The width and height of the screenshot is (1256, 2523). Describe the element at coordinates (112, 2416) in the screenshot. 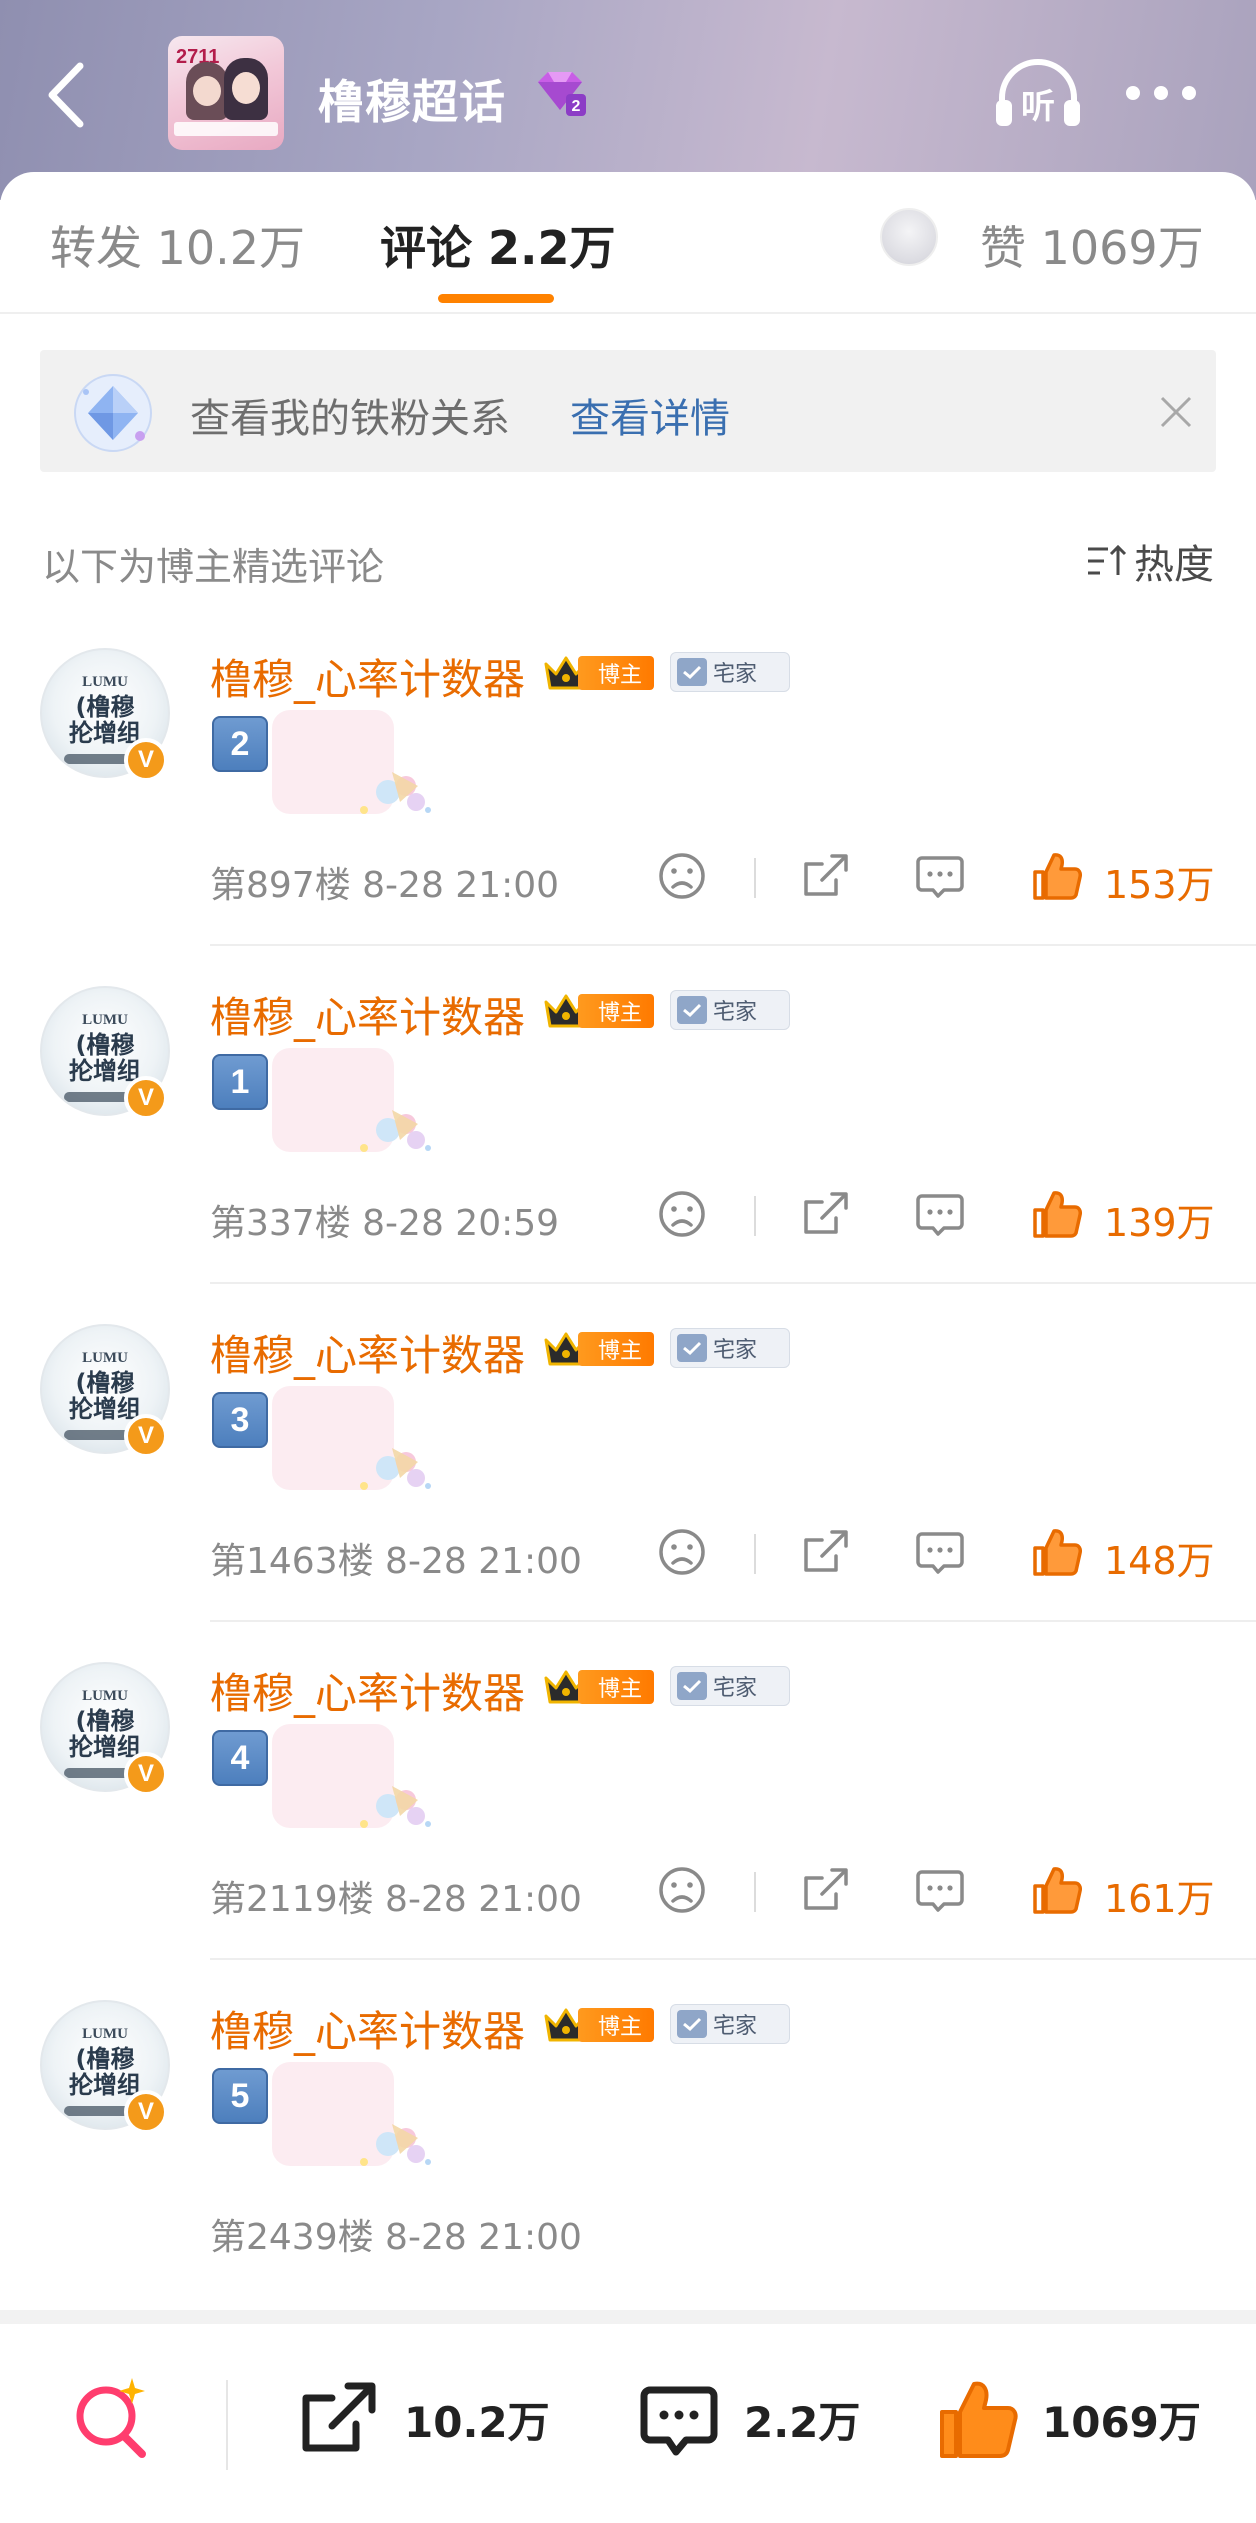

I see `search-sparkle-icon` at that location.